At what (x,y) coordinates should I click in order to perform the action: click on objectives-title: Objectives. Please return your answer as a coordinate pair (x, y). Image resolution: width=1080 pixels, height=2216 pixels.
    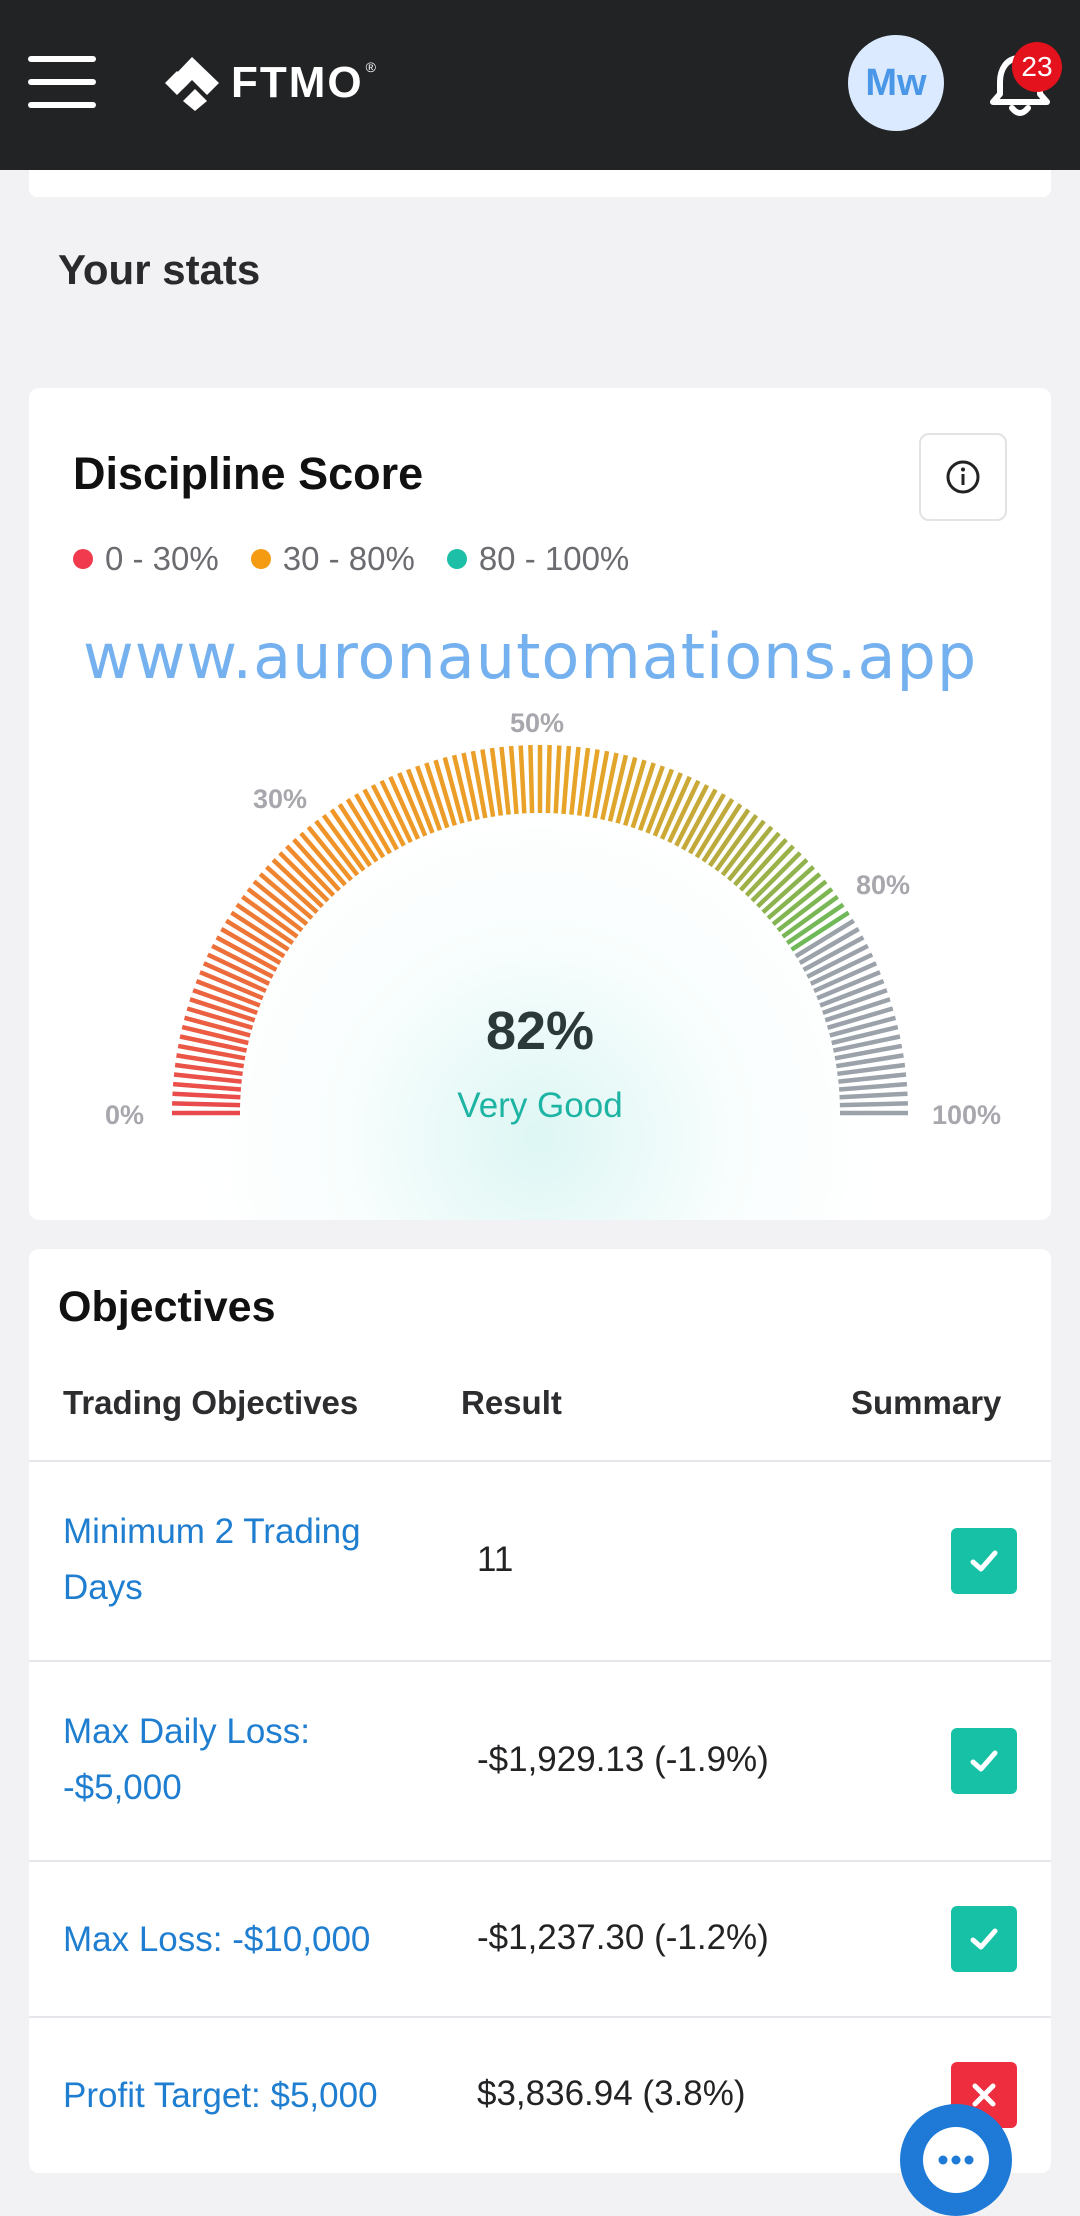
    Looking at the image, I should click on (167, 1307).